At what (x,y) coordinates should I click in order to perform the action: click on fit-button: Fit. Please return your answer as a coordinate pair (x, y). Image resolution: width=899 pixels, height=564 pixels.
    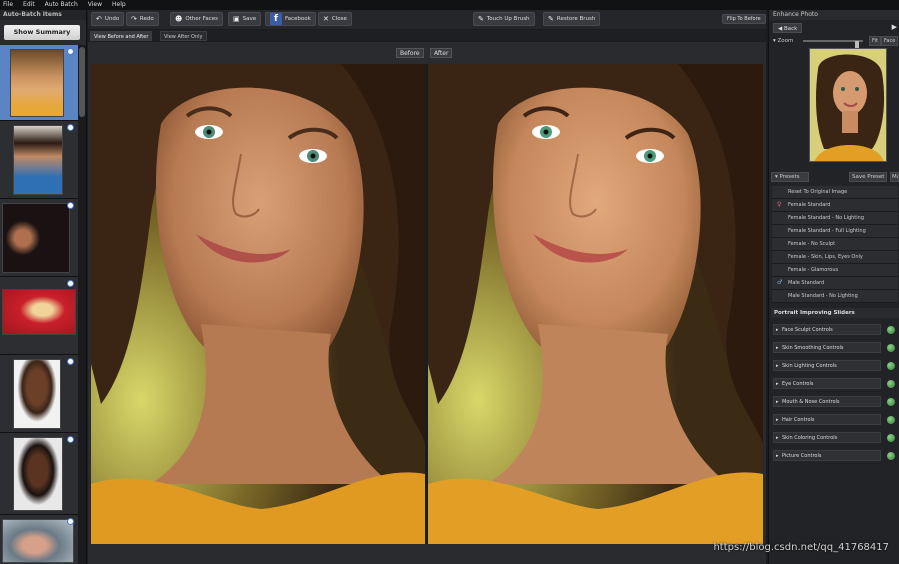
    Looking at the image, I should click on (875, 41).